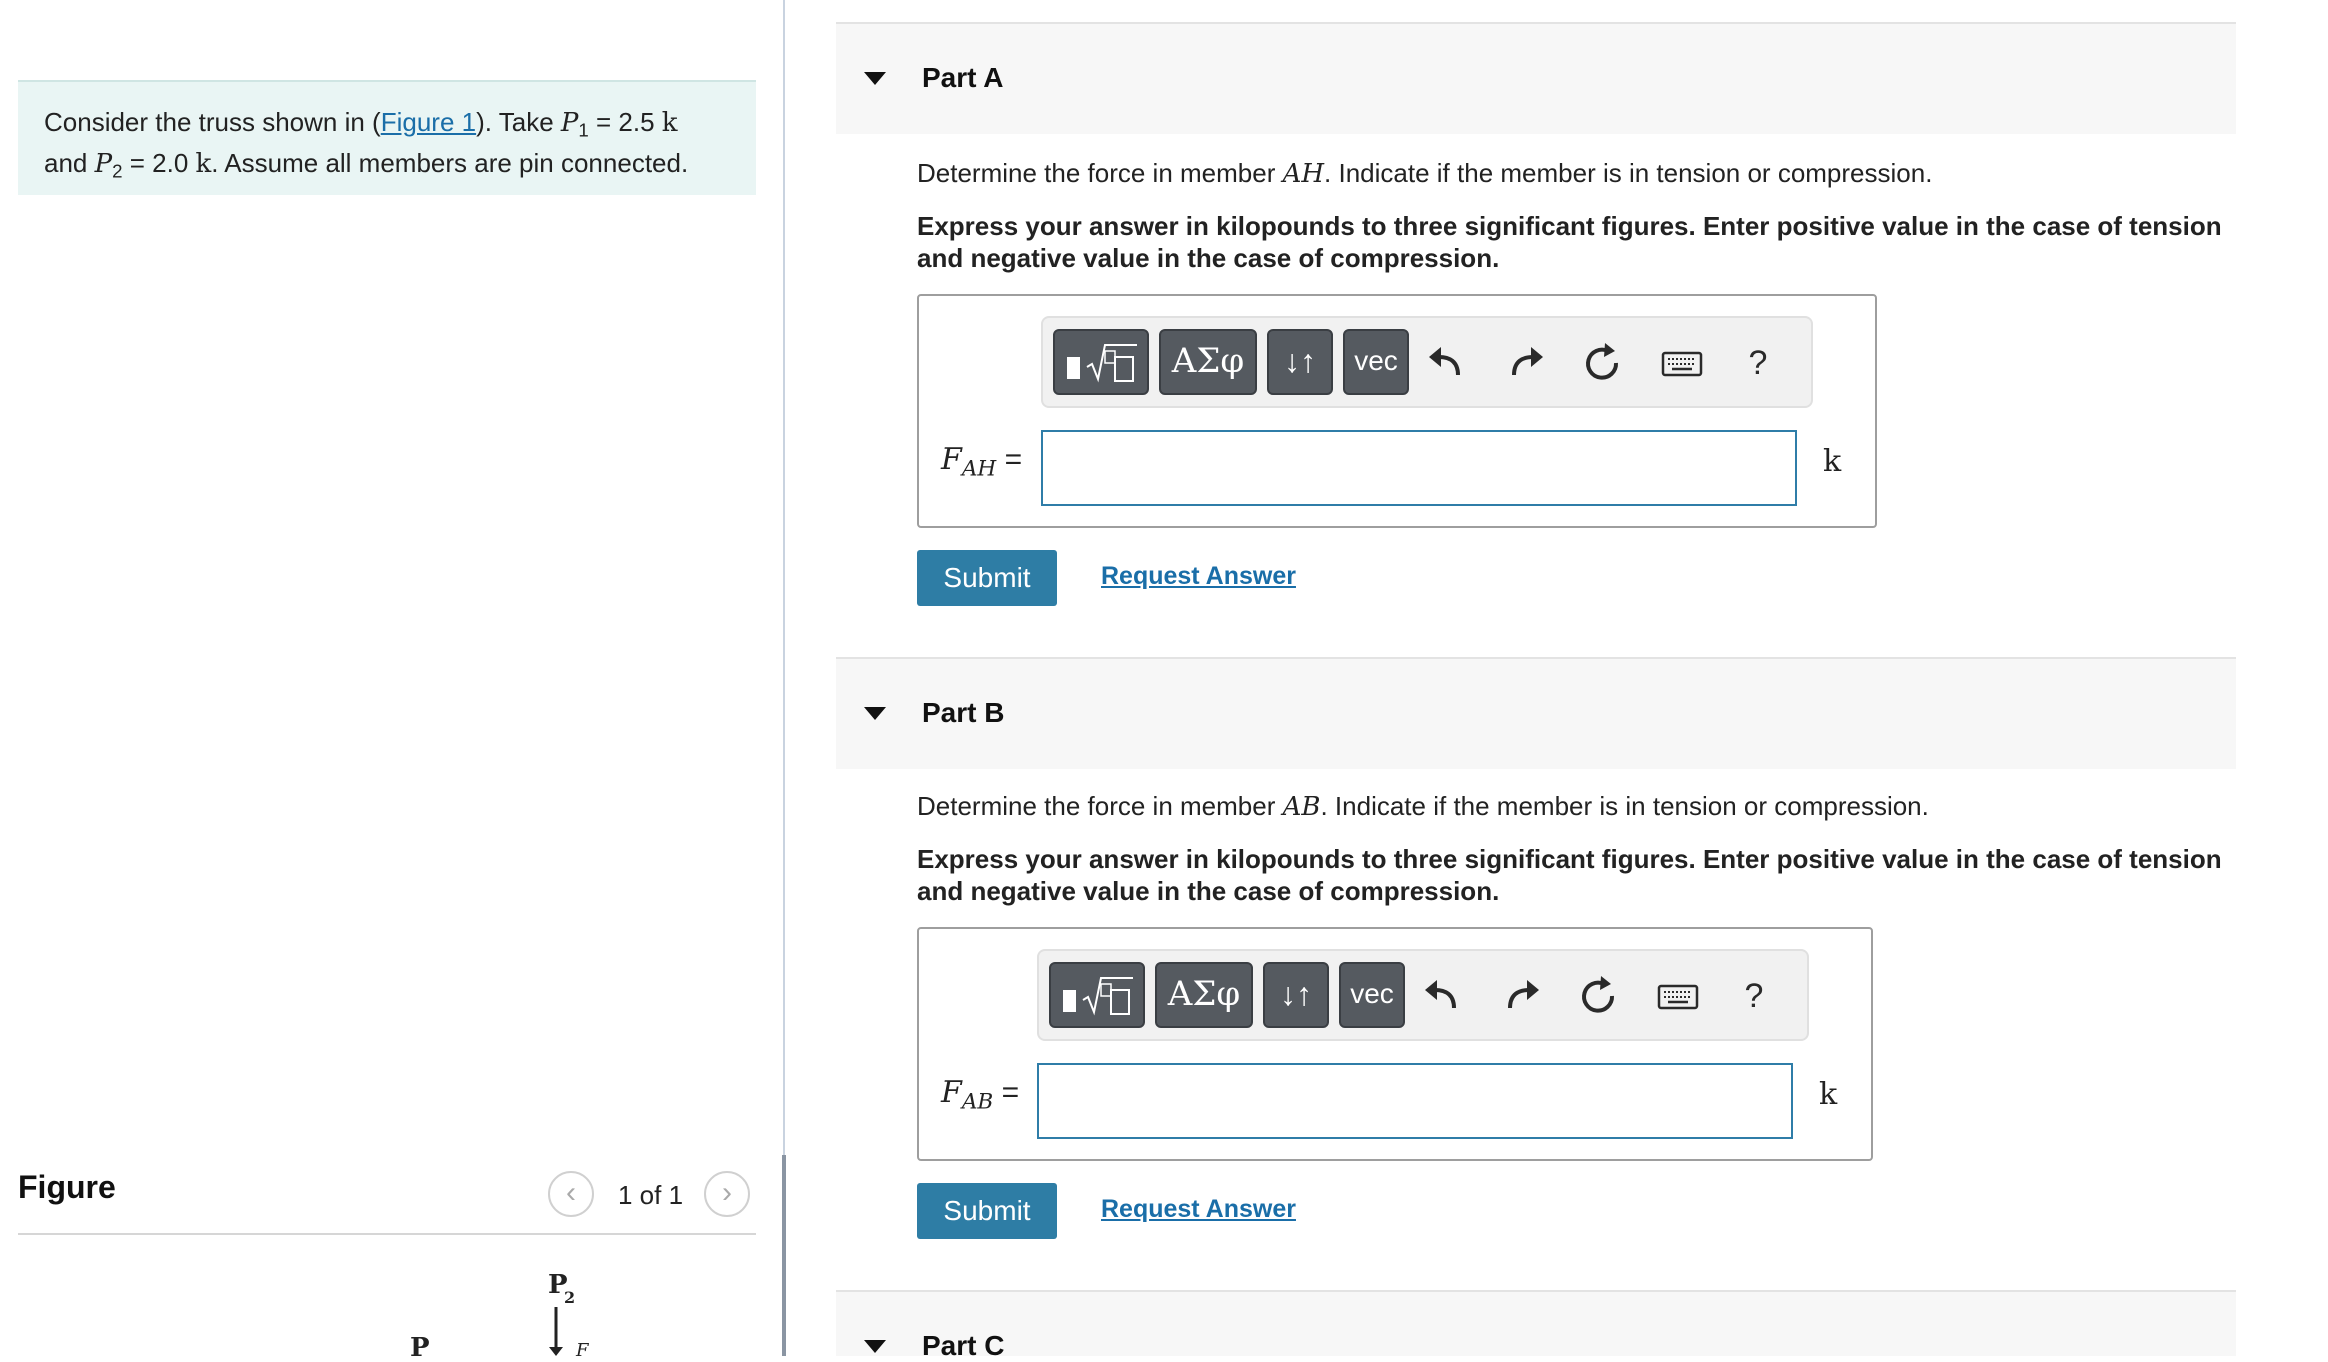  What do you see at coordinates (1536, 713) in the screenshot?
I see `part-b-header: Part B` at bounding box center [1536, 713].